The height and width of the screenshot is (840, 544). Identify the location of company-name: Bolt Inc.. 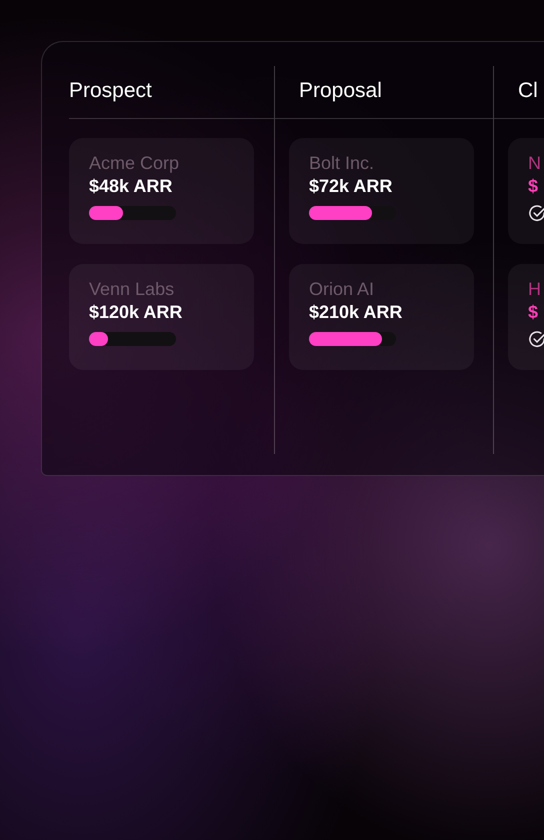
(341, 163).